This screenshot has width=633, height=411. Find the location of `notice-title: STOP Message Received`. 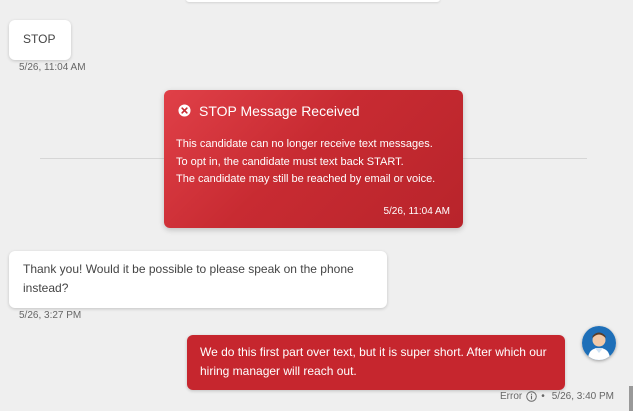

notice-title: STOP Message Received is located at coordinates (279, 111).